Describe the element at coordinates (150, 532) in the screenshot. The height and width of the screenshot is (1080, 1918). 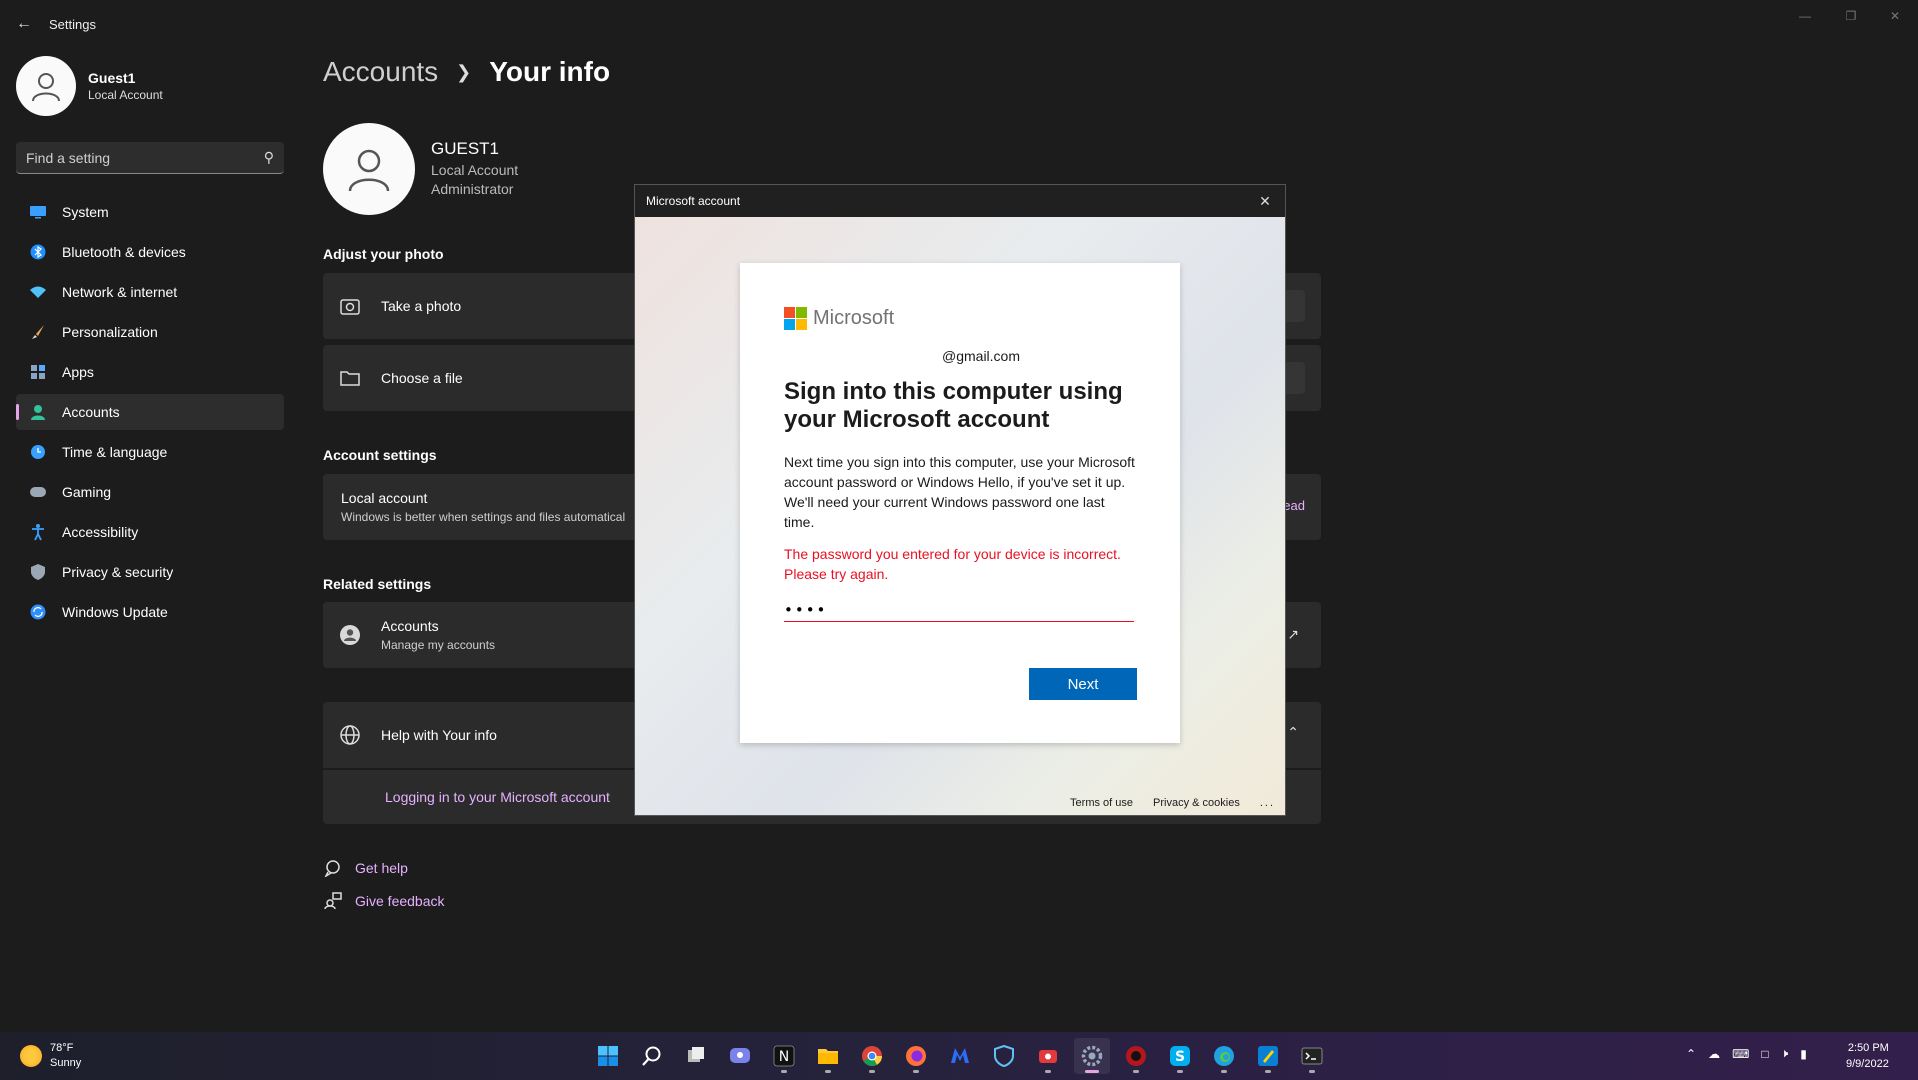
I see `sidebar-item-accessibility: Accessibility` at that location.